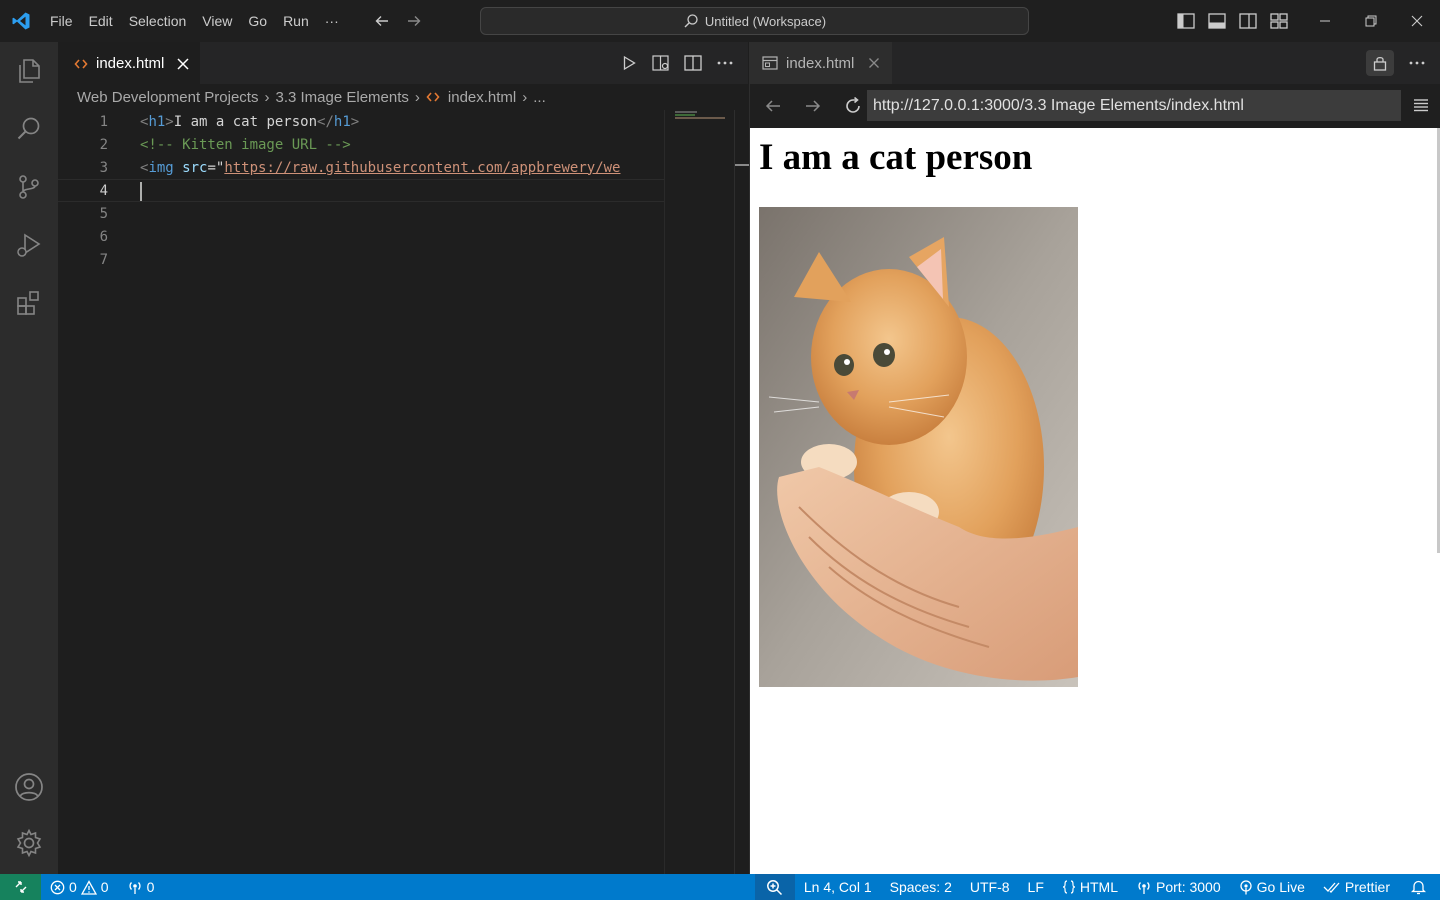 This screenshot has height=900, width=1440. I want to click on menu-go: Go, so click(257, 21).